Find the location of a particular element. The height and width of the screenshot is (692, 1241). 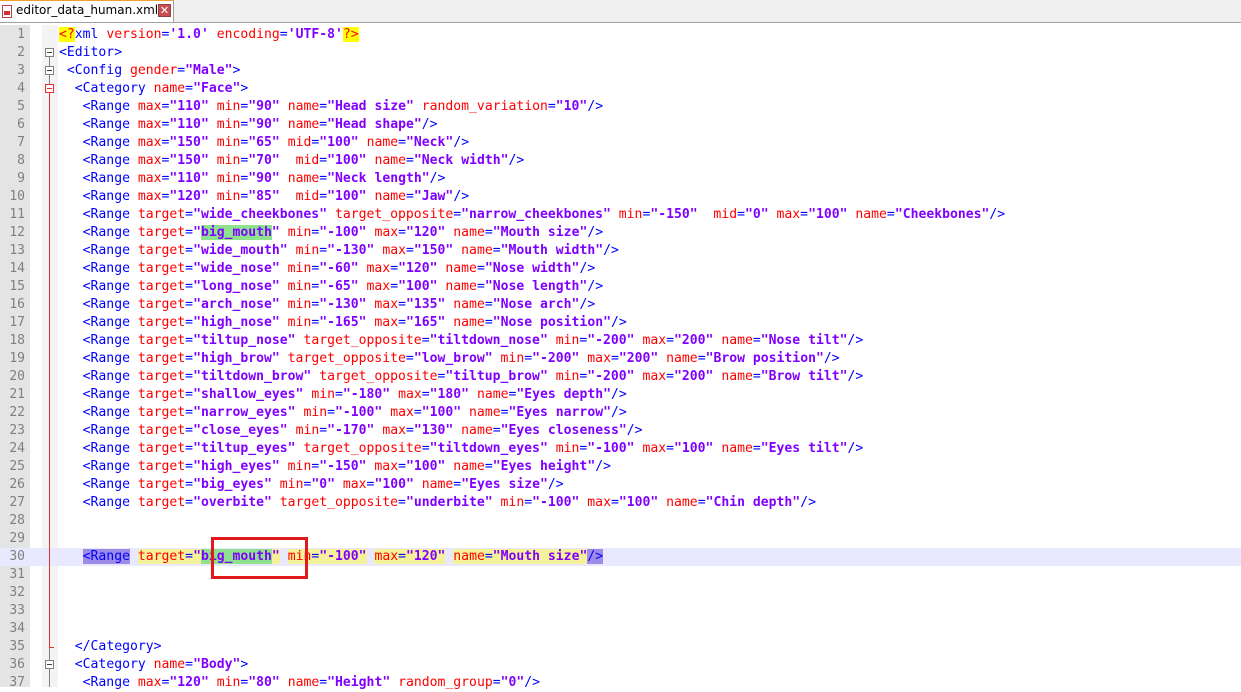

line-code: <Category name="Face"> is located at coordinates (153, 89).